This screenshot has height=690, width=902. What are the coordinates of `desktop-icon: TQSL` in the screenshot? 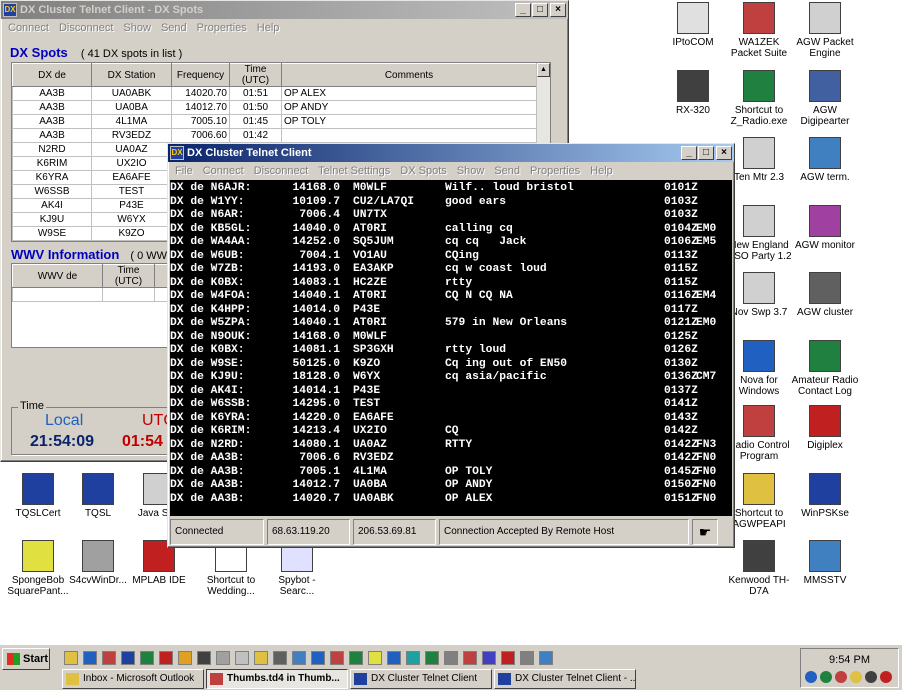 It's located at (98, 496).